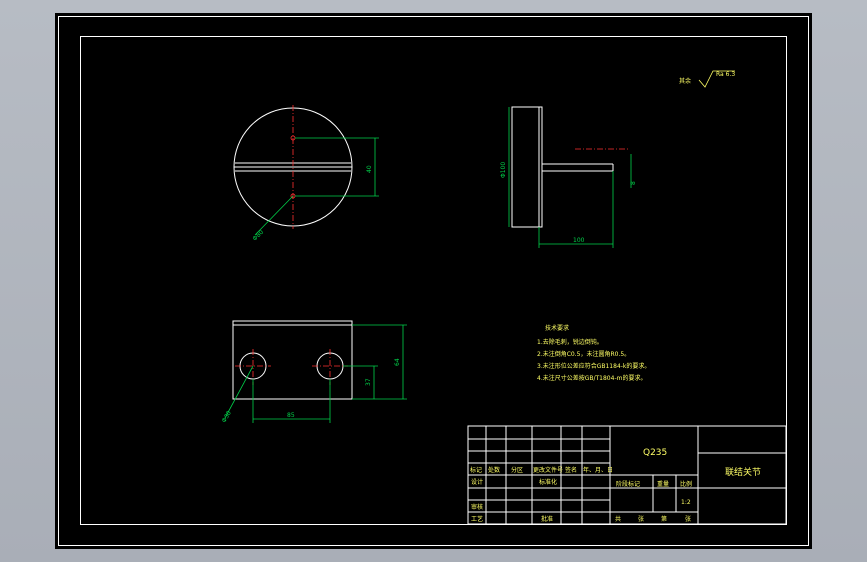 The width and height of the screenshot is (867, 562). Describe the element at coordinates (494, 470) in the screenshot. I see `tb-header-count: 处数` at that location.